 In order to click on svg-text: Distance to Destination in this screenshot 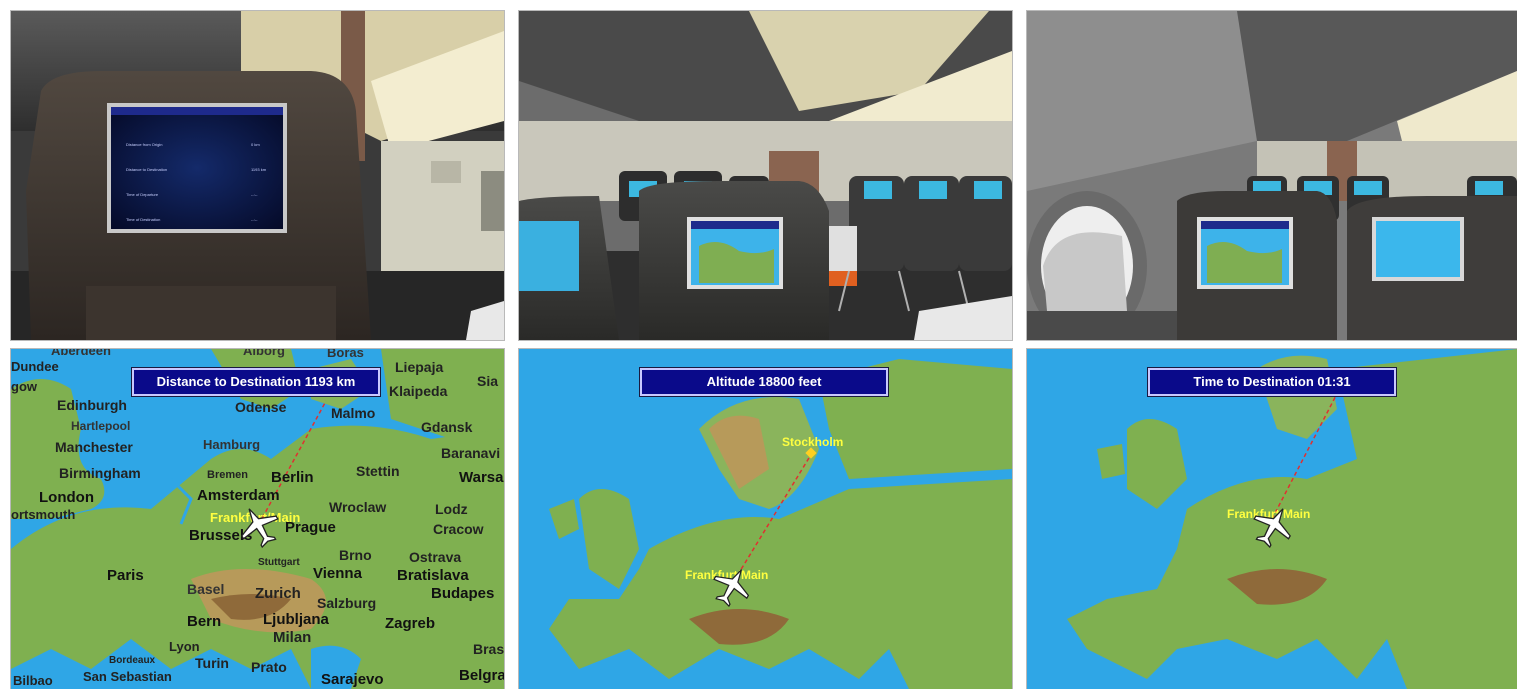, I will do `click(146, 169)`.